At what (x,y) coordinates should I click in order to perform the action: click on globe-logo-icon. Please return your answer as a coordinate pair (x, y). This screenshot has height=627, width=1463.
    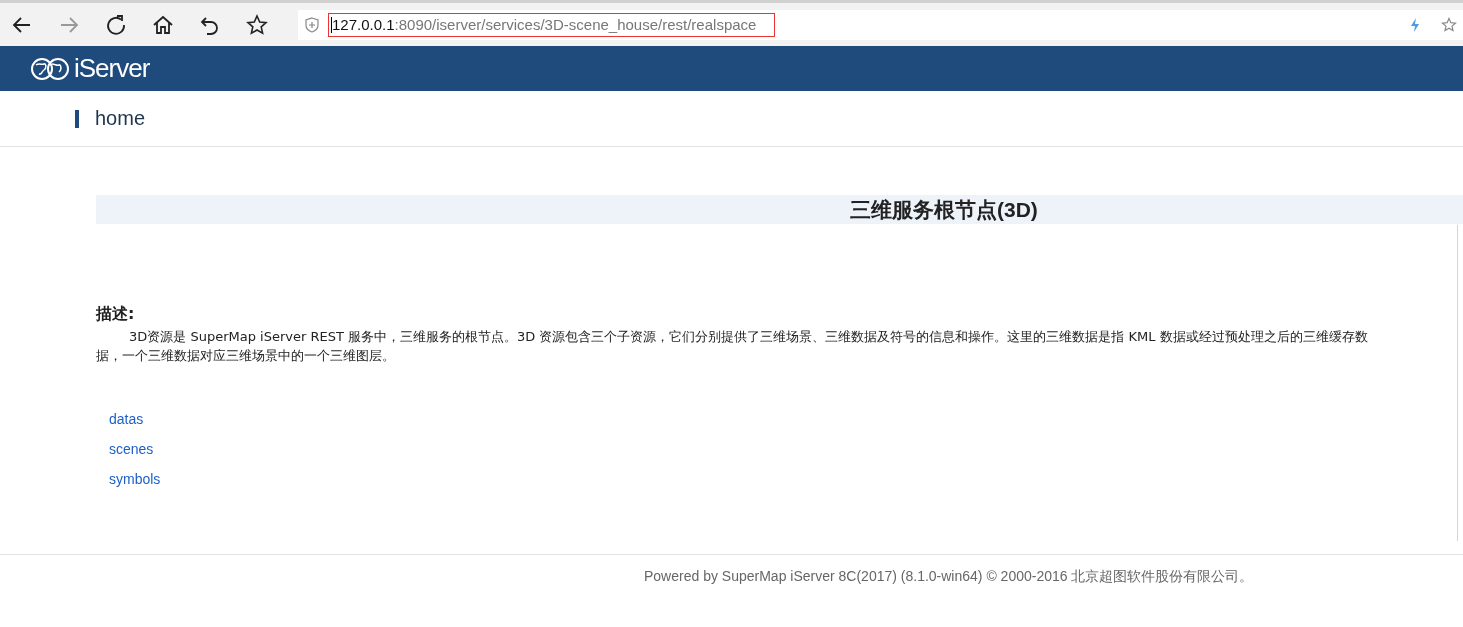
    Looking at the image, I should click on (50, 68).